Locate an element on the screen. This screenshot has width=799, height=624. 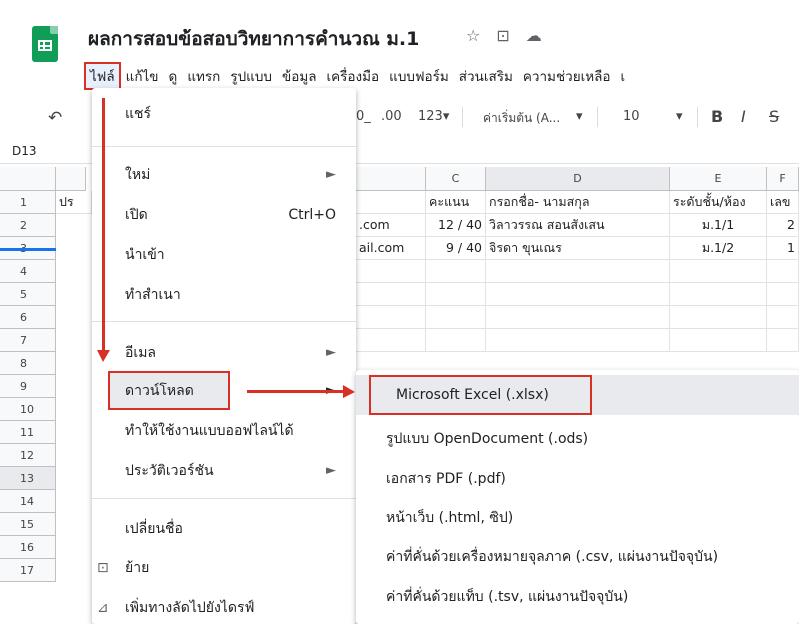
menu-item-offline: ทำให้ใช้งานแบบออฟไลน์ได้ is located at coordinates (224, 431).